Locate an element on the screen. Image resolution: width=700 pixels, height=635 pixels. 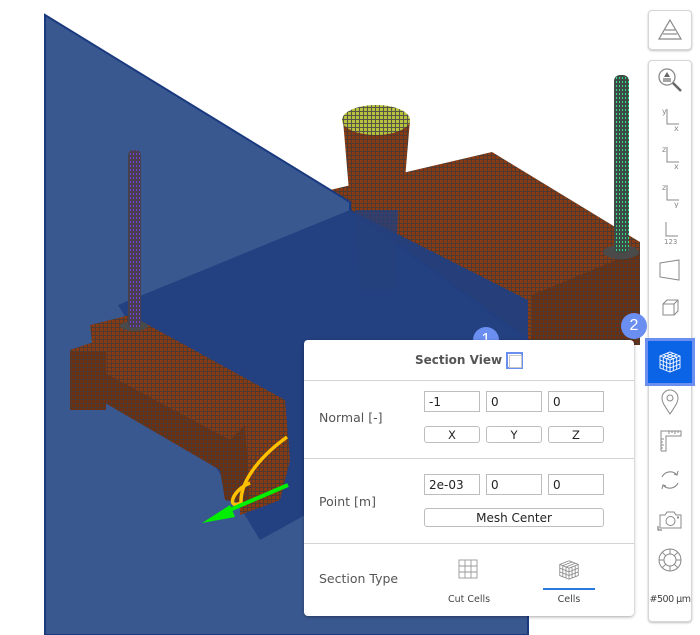
lifebuoy-icon is located at coordinates (670, 560).